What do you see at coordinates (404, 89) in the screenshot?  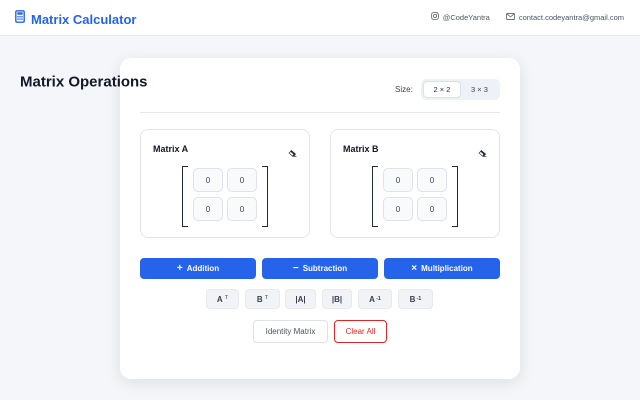 I see `size-label: Size:` at bounding box center [404, 89].